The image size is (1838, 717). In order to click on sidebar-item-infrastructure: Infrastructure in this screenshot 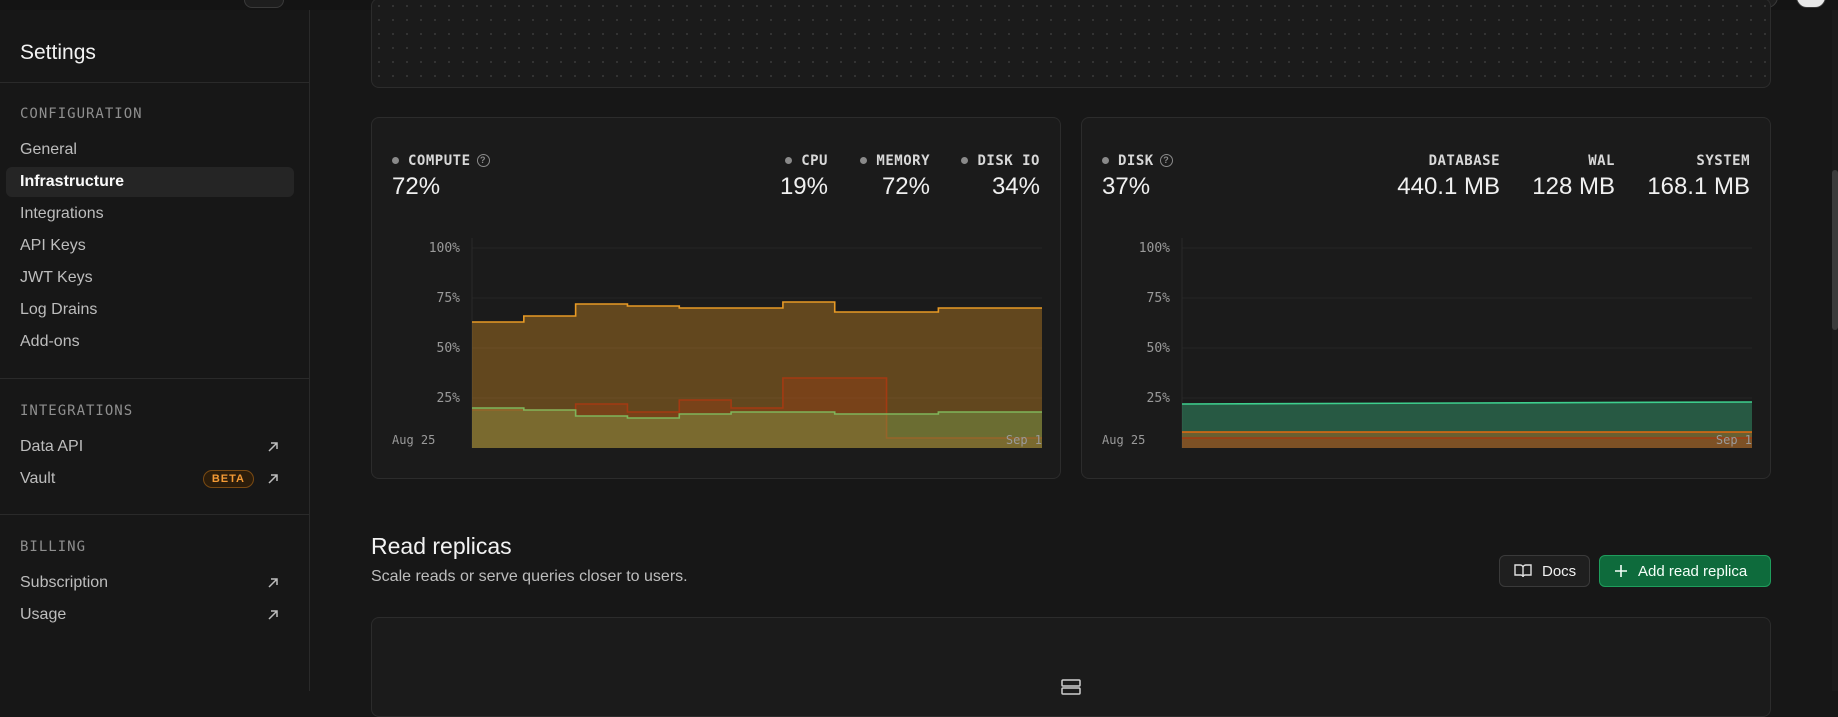, I will do `click(150, 182)`.